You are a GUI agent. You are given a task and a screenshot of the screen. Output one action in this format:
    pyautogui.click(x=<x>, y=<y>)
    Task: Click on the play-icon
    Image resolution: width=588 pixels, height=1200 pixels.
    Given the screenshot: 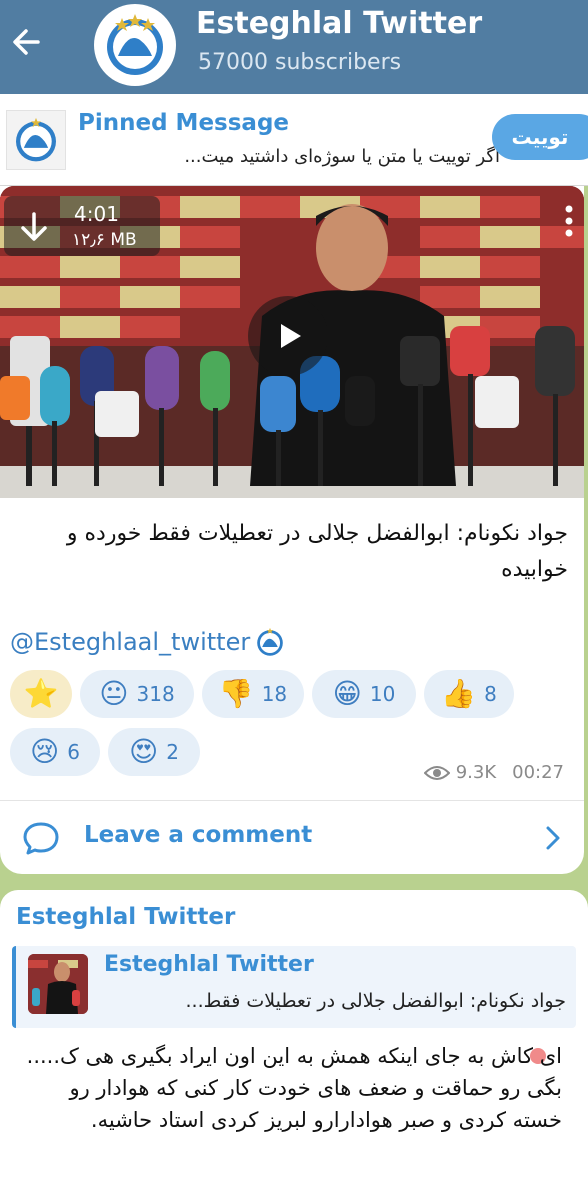 What is the action you would take?
    pyautogui.click(x=291, y=336)
    